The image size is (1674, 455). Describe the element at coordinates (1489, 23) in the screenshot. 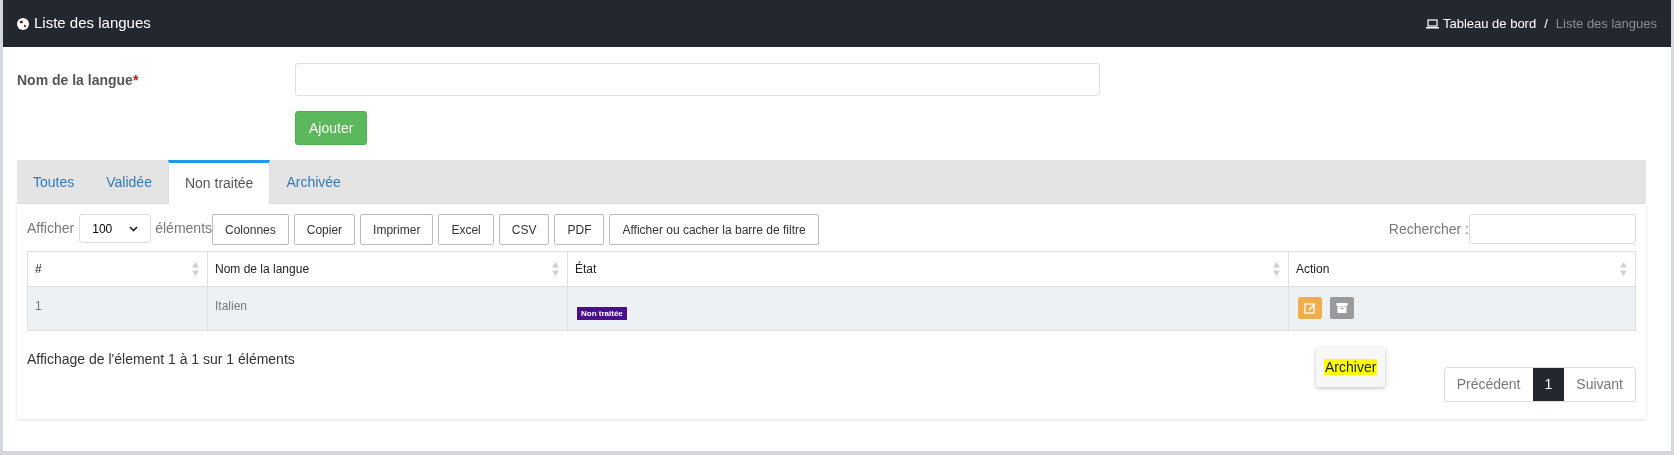

I see `breadcrumb-link: Tableau de bord` at that location.